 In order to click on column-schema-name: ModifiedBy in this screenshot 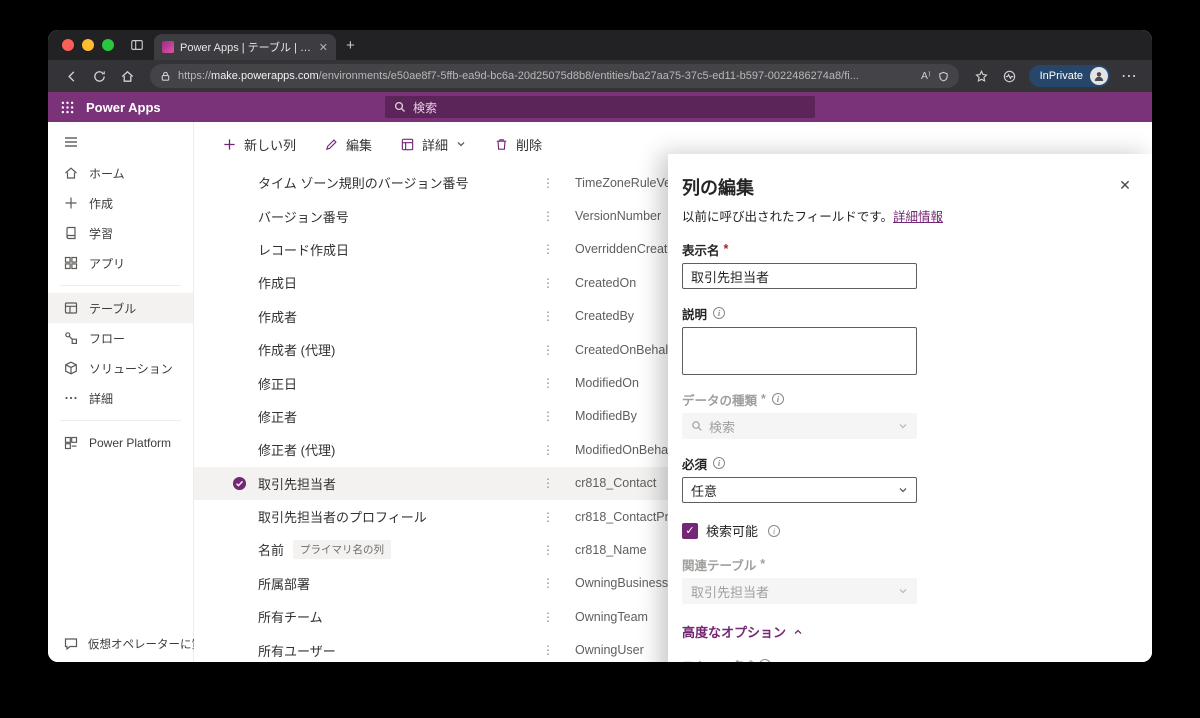, I will do `click(606, 416)`.